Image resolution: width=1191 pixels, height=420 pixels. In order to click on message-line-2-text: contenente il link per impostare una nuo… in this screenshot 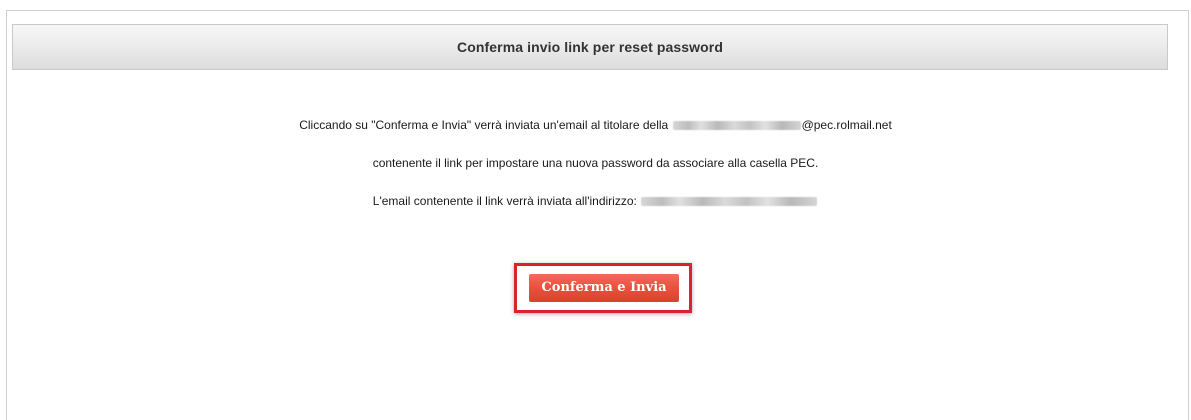, I will do `click(595, 163)`.